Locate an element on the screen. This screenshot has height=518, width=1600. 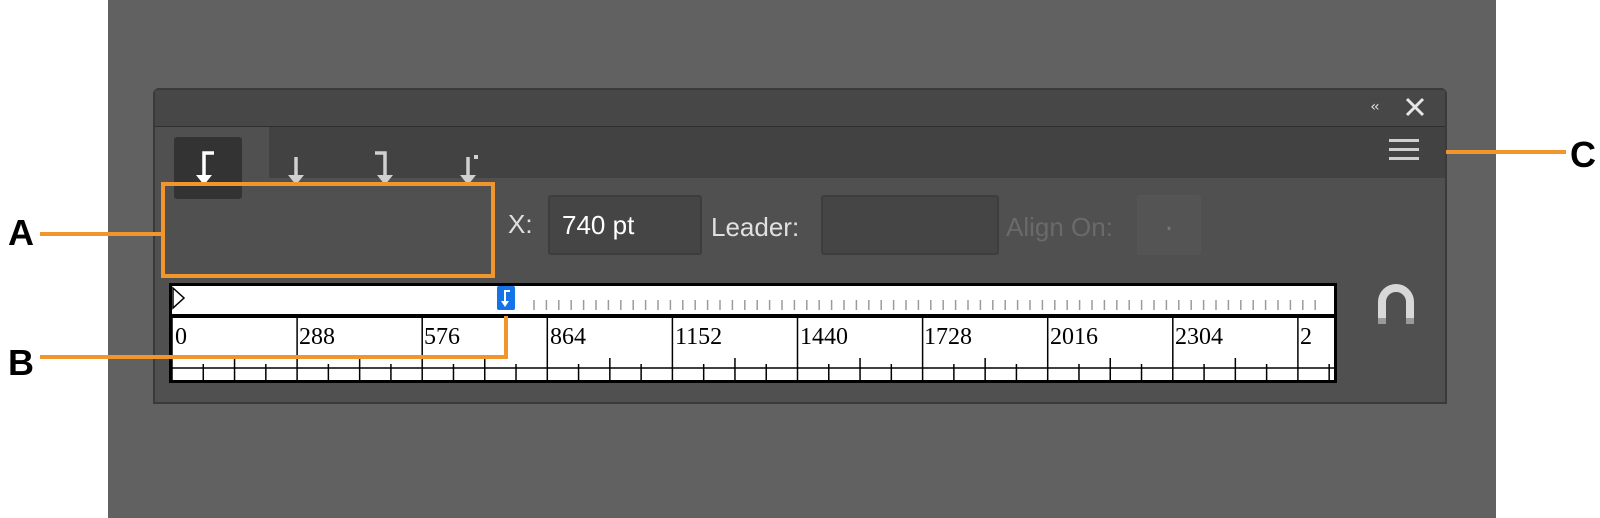
ruler-label: 1152 is located at coordinates (699, 337).